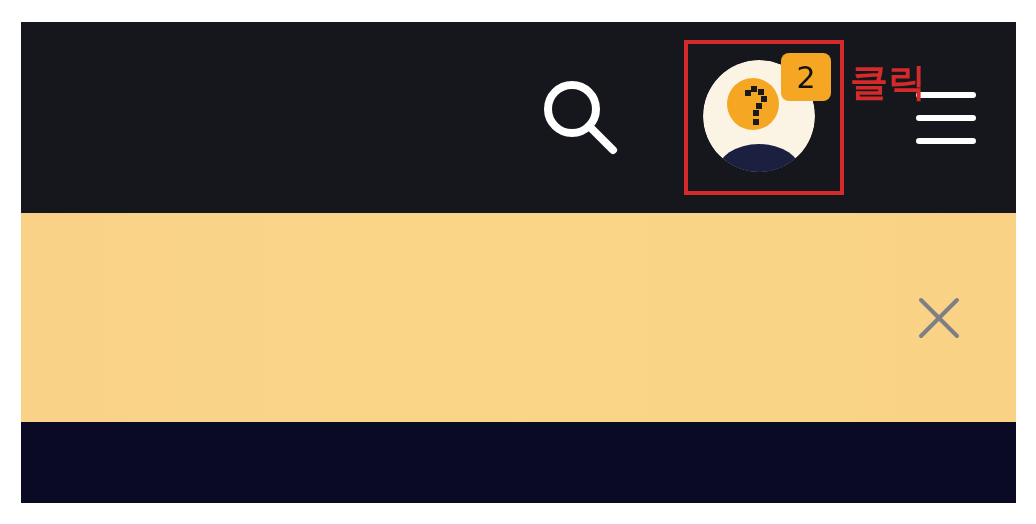 The image size is (1036, 524). What do you see at coordinates (939, 317) in the screenshot?
I see `close-icon` at bounding box center [939, 317].